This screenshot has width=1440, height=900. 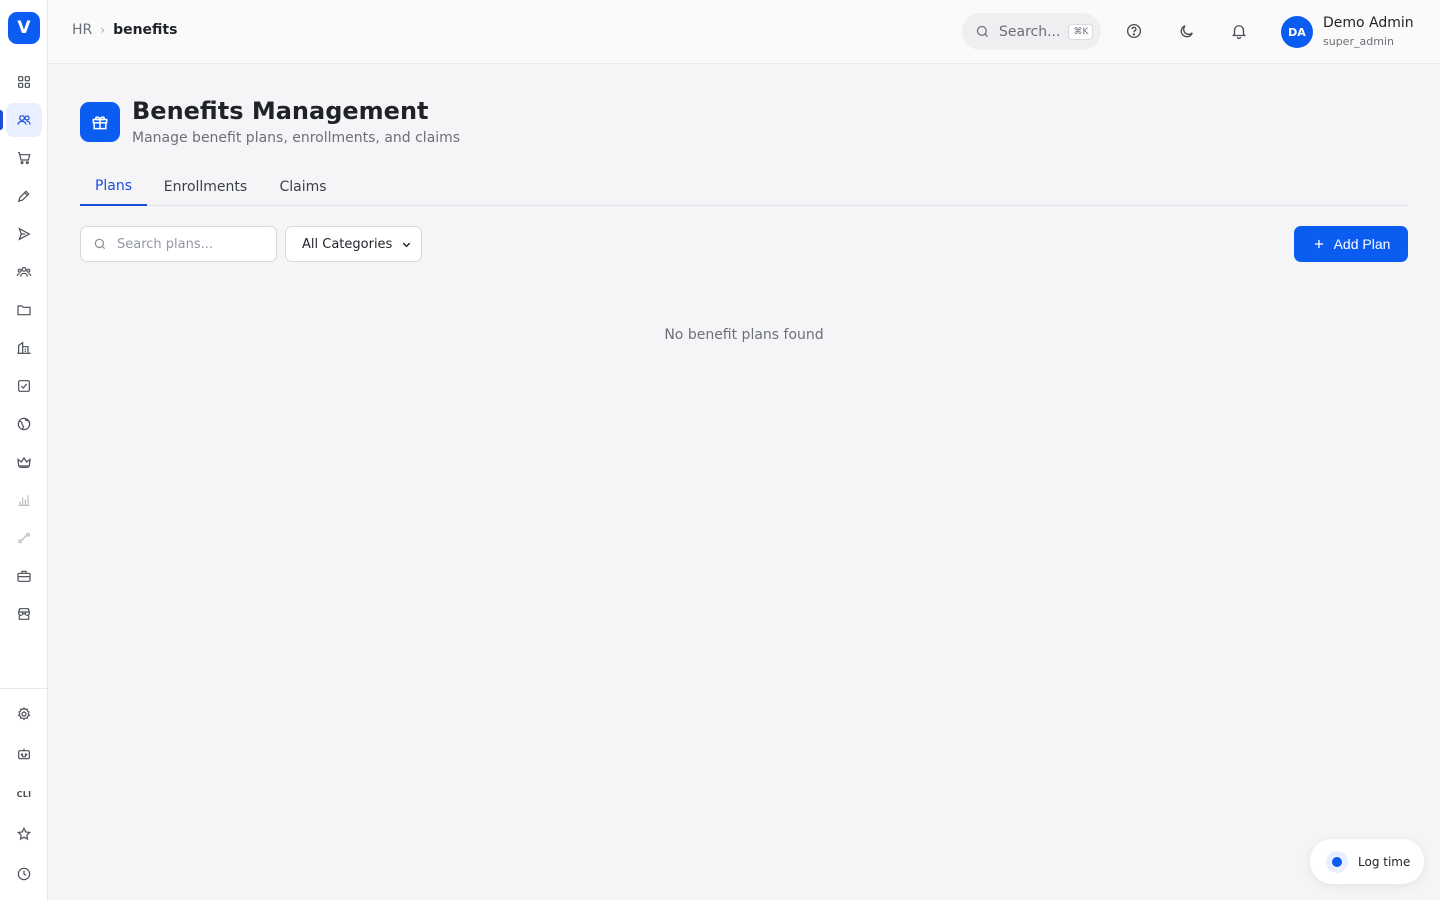 I want to click on sidebar-item-jobs, so click(x=24, y=576).